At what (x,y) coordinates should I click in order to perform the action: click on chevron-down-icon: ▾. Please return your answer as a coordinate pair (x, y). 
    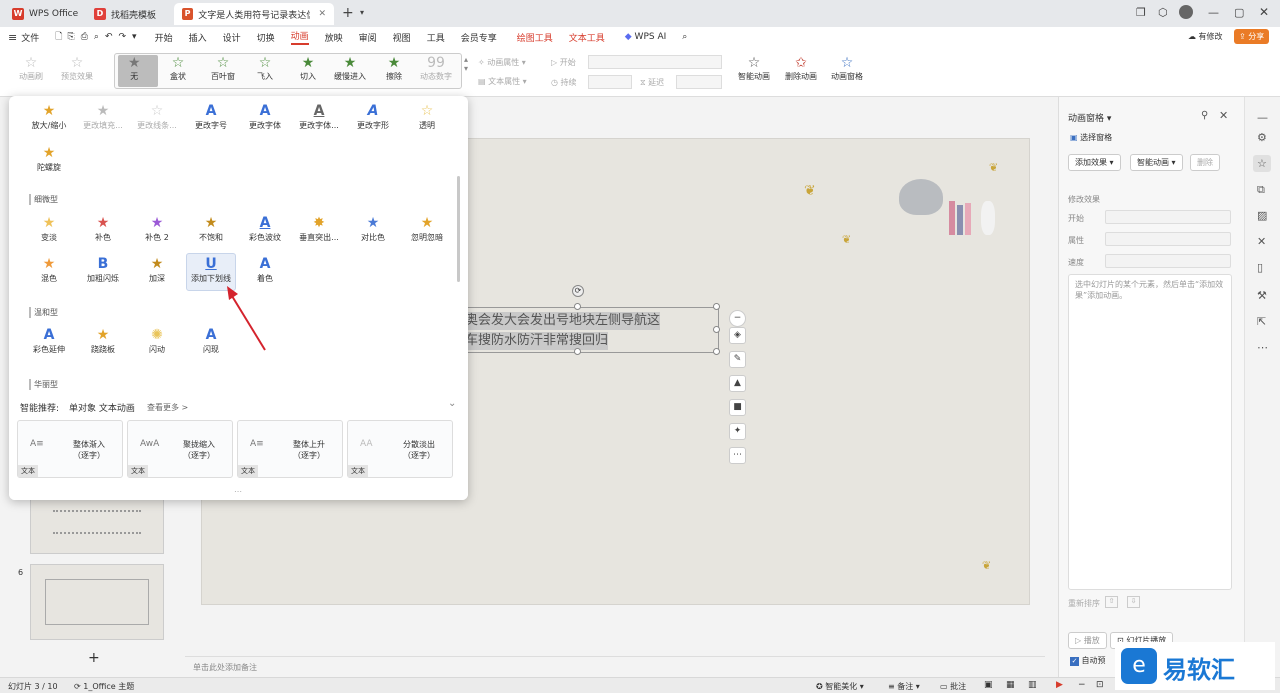
    Looking at the image, I should click on (362, 12).